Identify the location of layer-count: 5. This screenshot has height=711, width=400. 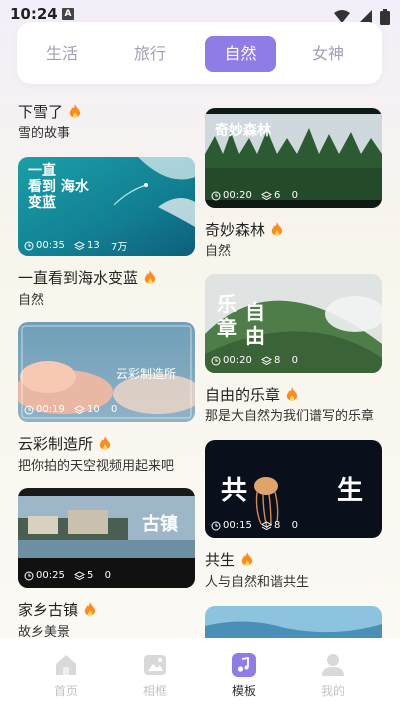
(90, 575).